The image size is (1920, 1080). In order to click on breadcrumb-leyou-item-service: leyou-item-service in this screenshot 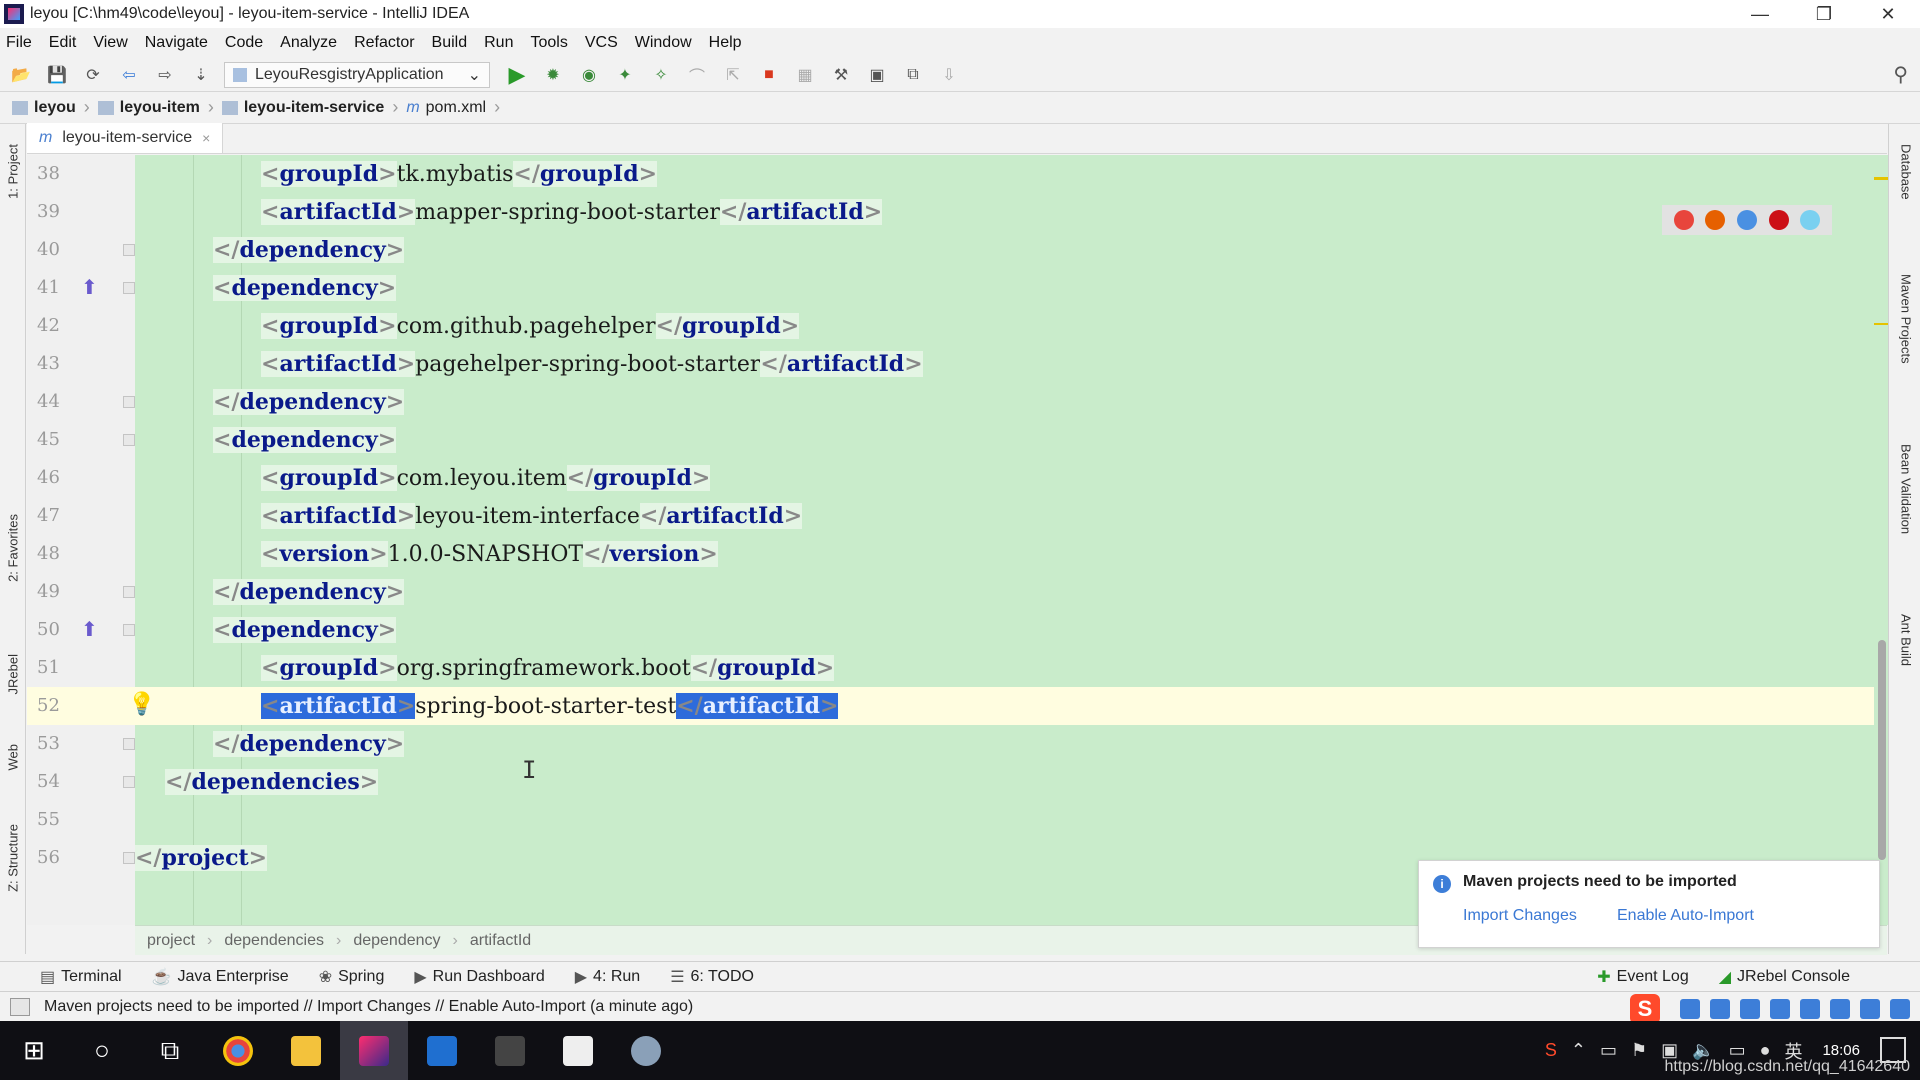, I will do `click(302, 108)`.